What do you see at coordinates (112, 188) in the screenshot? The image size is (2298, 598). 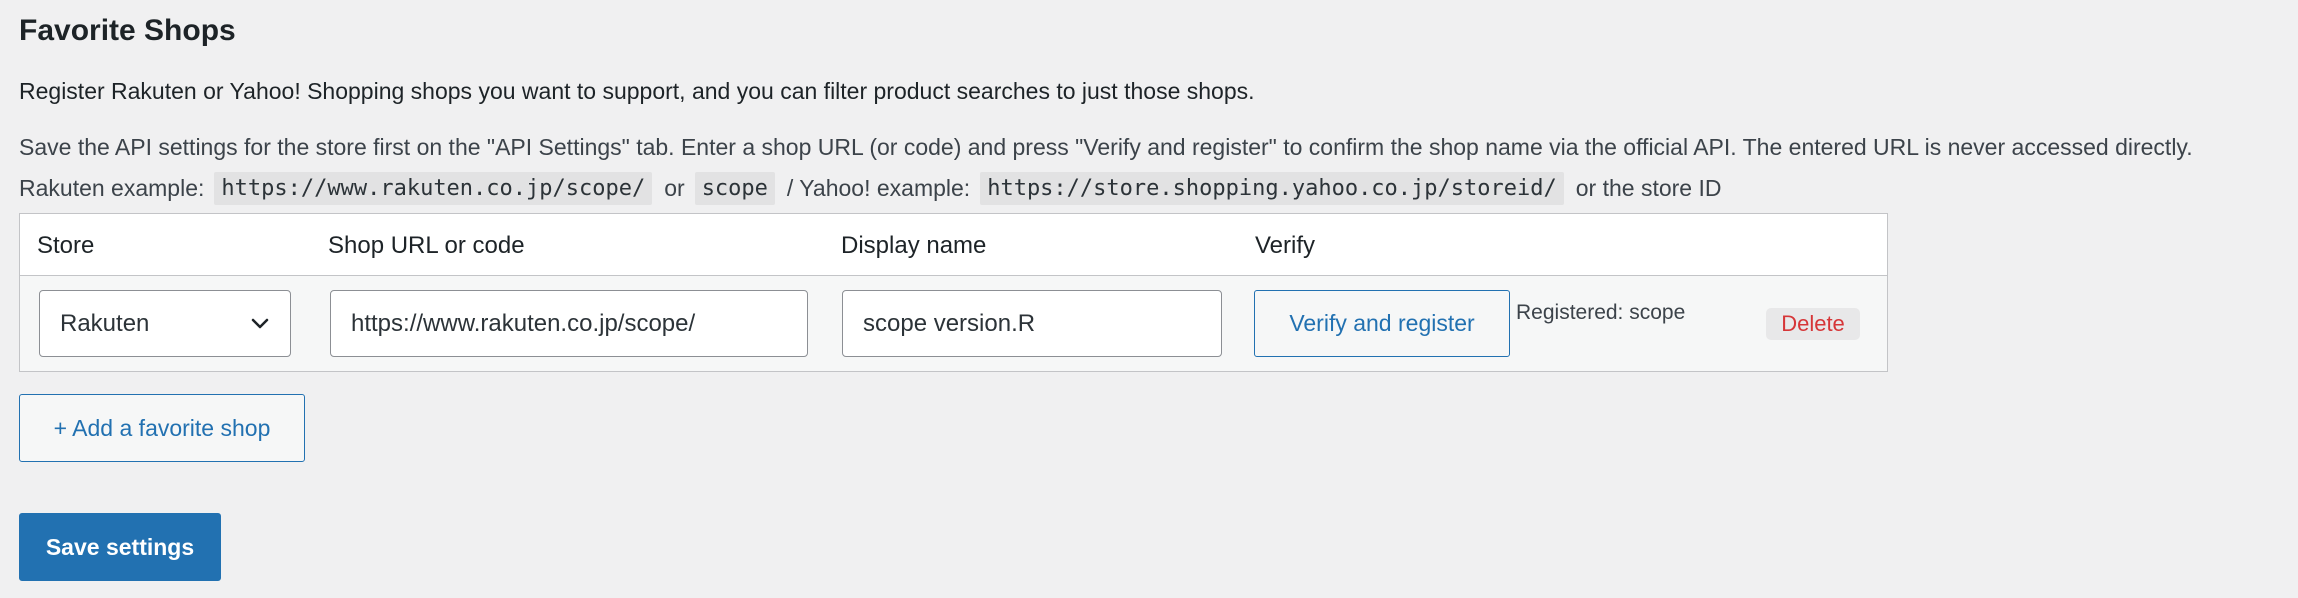 I see `rakuten-example-label: Rakuten example:` at bounding box center [112, 188].